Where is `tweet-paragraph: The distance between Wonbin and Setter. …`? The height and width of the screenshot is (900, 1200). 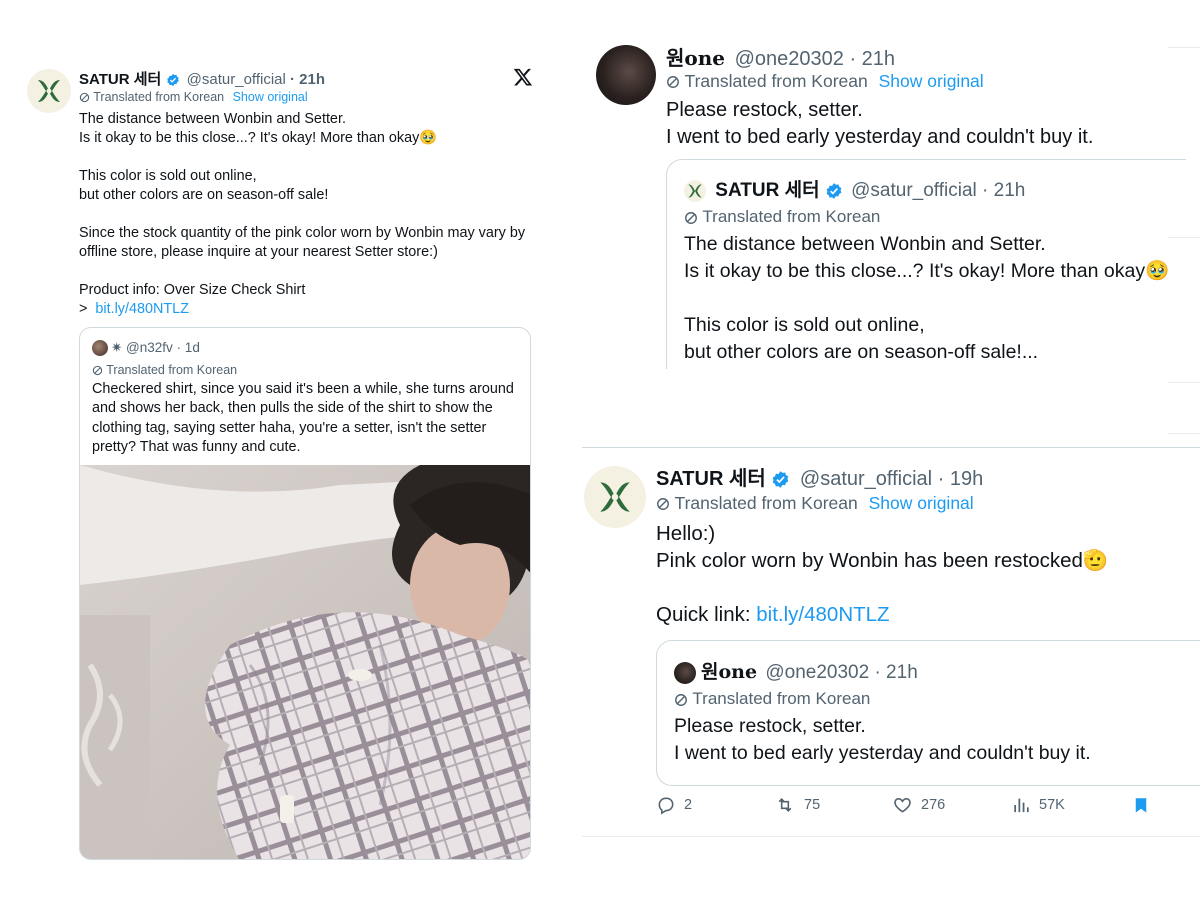
tweet-paragraph: The distance between Wonbin and Setter. … is located at coordinates (258, 128).